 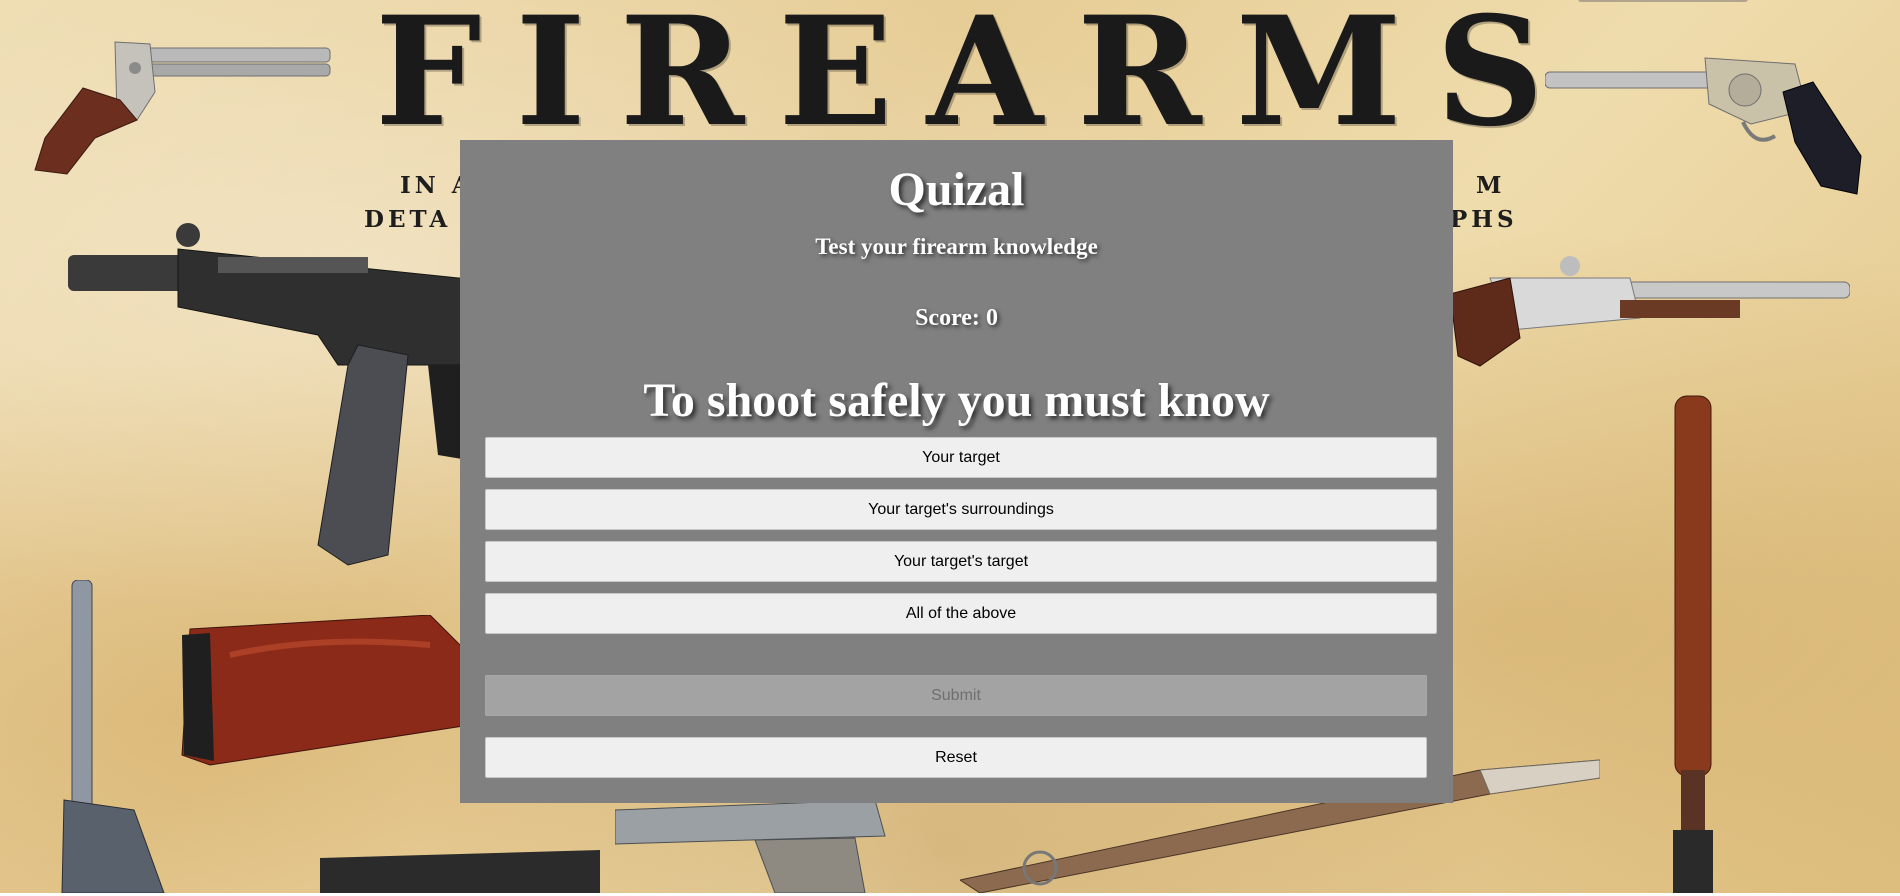 I want to click on score-label: Score:, so click(x=947, y=318).